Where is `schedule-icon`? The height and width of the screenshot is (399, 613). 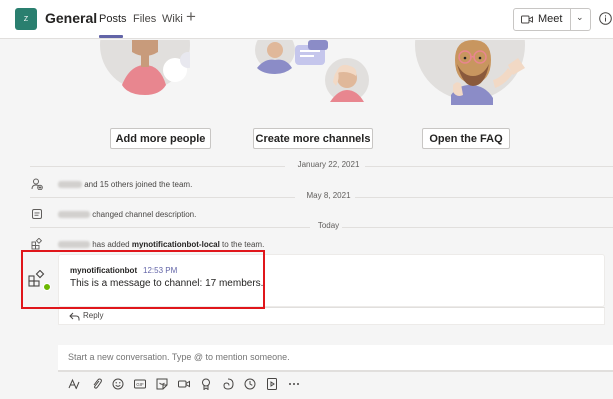 schedule-icon is located at coordinates (250, 384).